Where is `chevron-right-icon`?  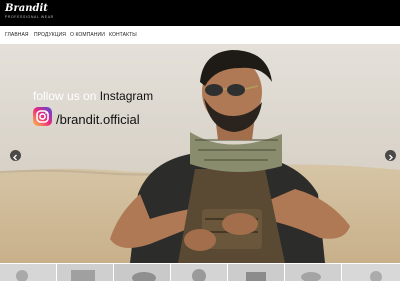
chevron-right-icon is located at coordinates (391, 157).